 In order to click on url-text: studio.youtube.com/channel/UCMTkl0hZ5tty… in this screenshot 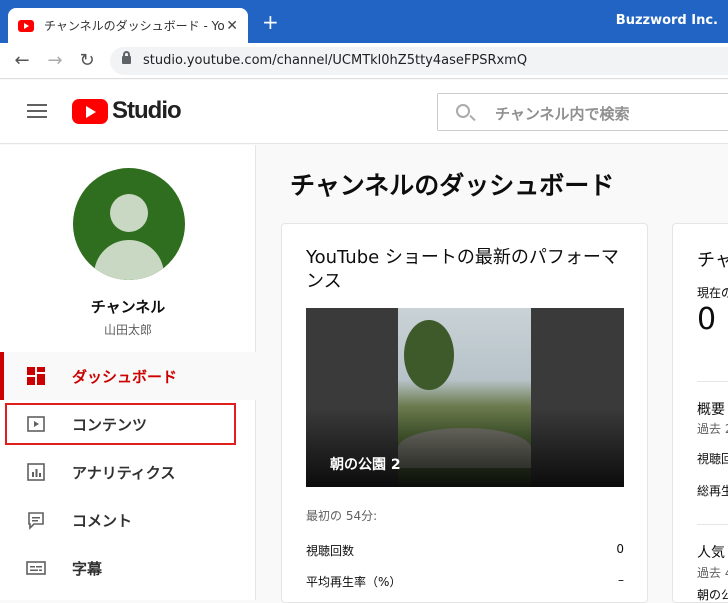, I will do `click(335, 60)`.